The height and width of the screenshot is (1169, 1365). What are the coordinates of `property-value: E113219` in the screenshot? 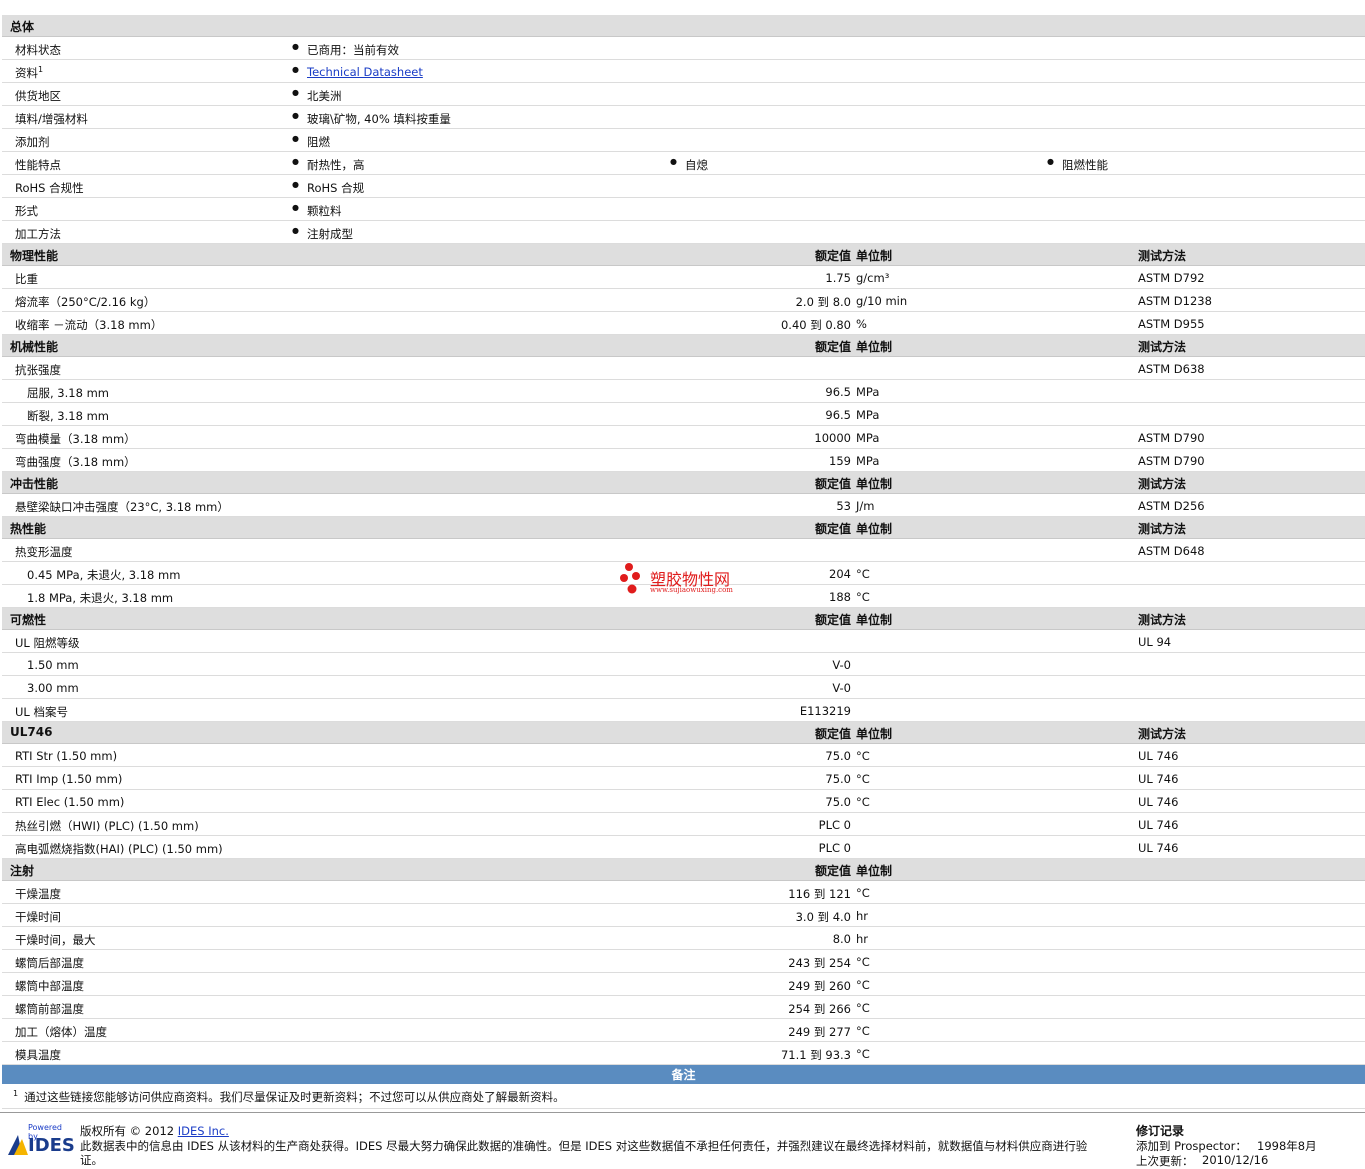 It's located at (825, 711).